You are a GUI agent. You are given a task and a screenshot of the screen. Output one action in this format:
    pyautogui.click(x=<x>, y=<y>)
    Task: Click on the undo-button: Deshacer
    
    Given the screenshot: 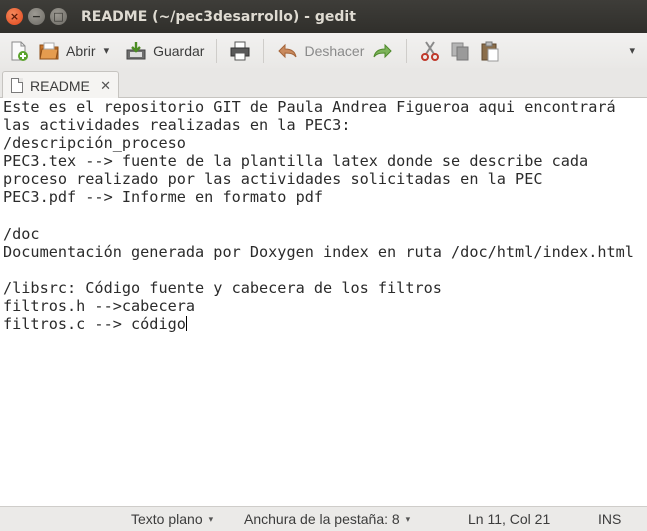 What is the action you would take?
    pyautogui.click(x=320, y=51)
    